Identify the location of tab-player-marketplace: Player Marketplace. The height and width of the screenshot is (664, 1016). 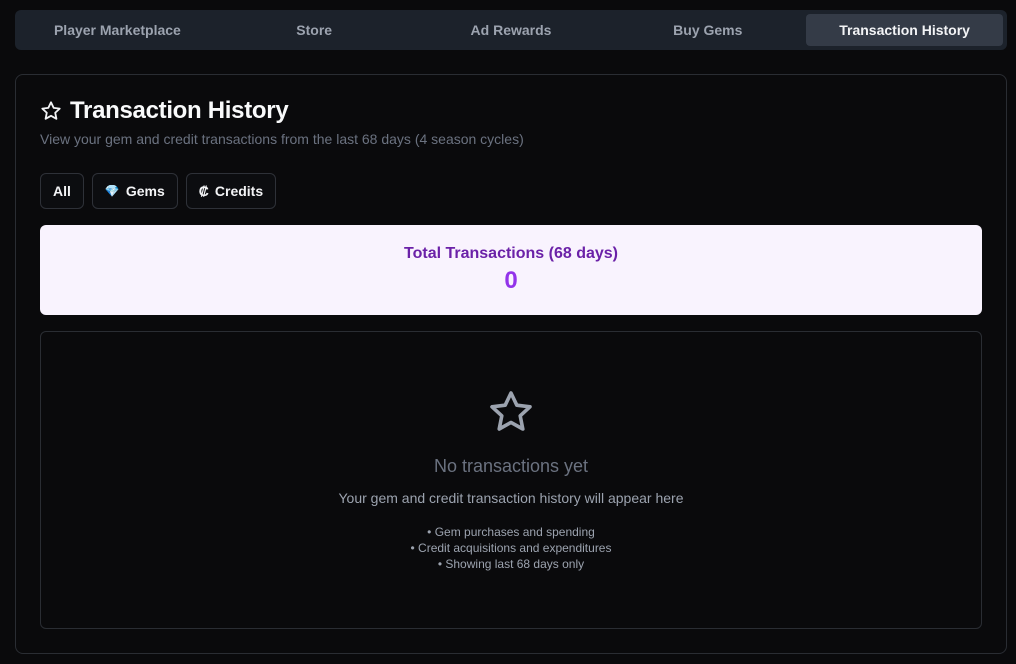
(117, 30).